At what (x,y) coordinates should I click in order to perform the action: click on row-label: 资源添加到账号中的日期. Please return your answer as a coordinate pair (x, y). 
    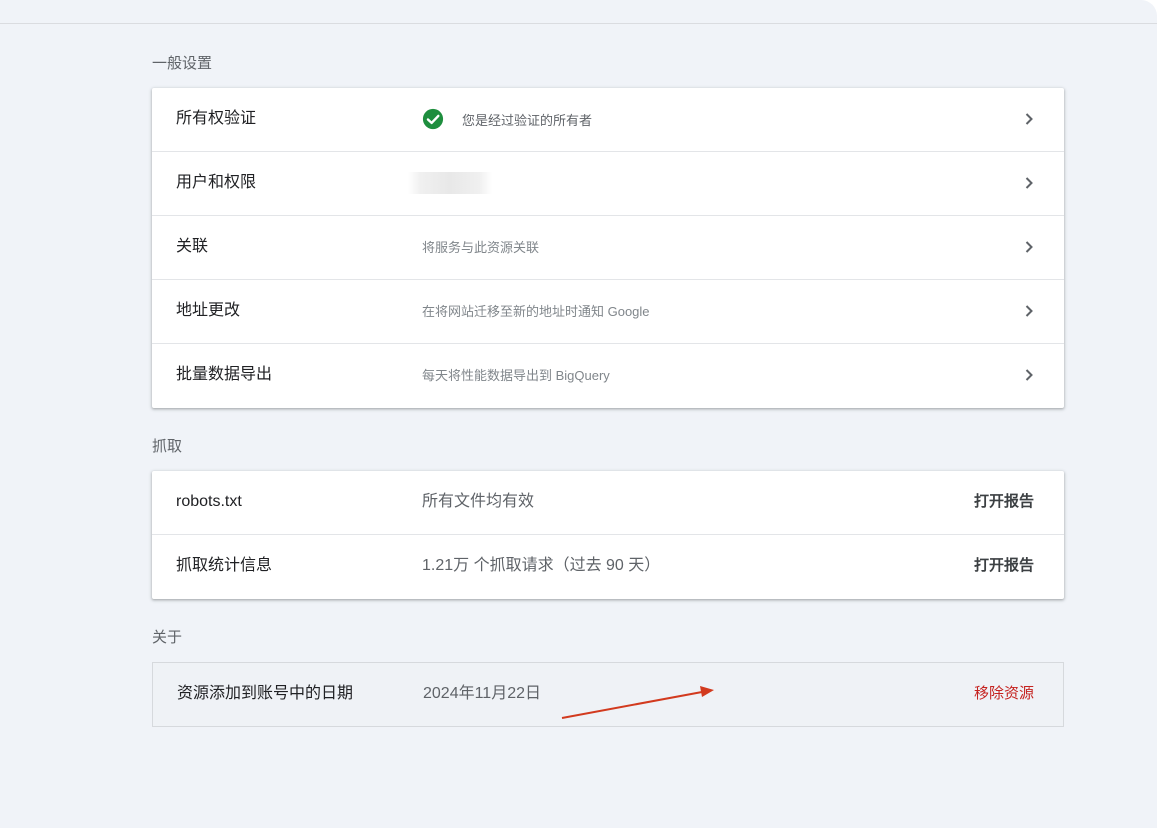
    Looking at the image, I should click on (265, 693).